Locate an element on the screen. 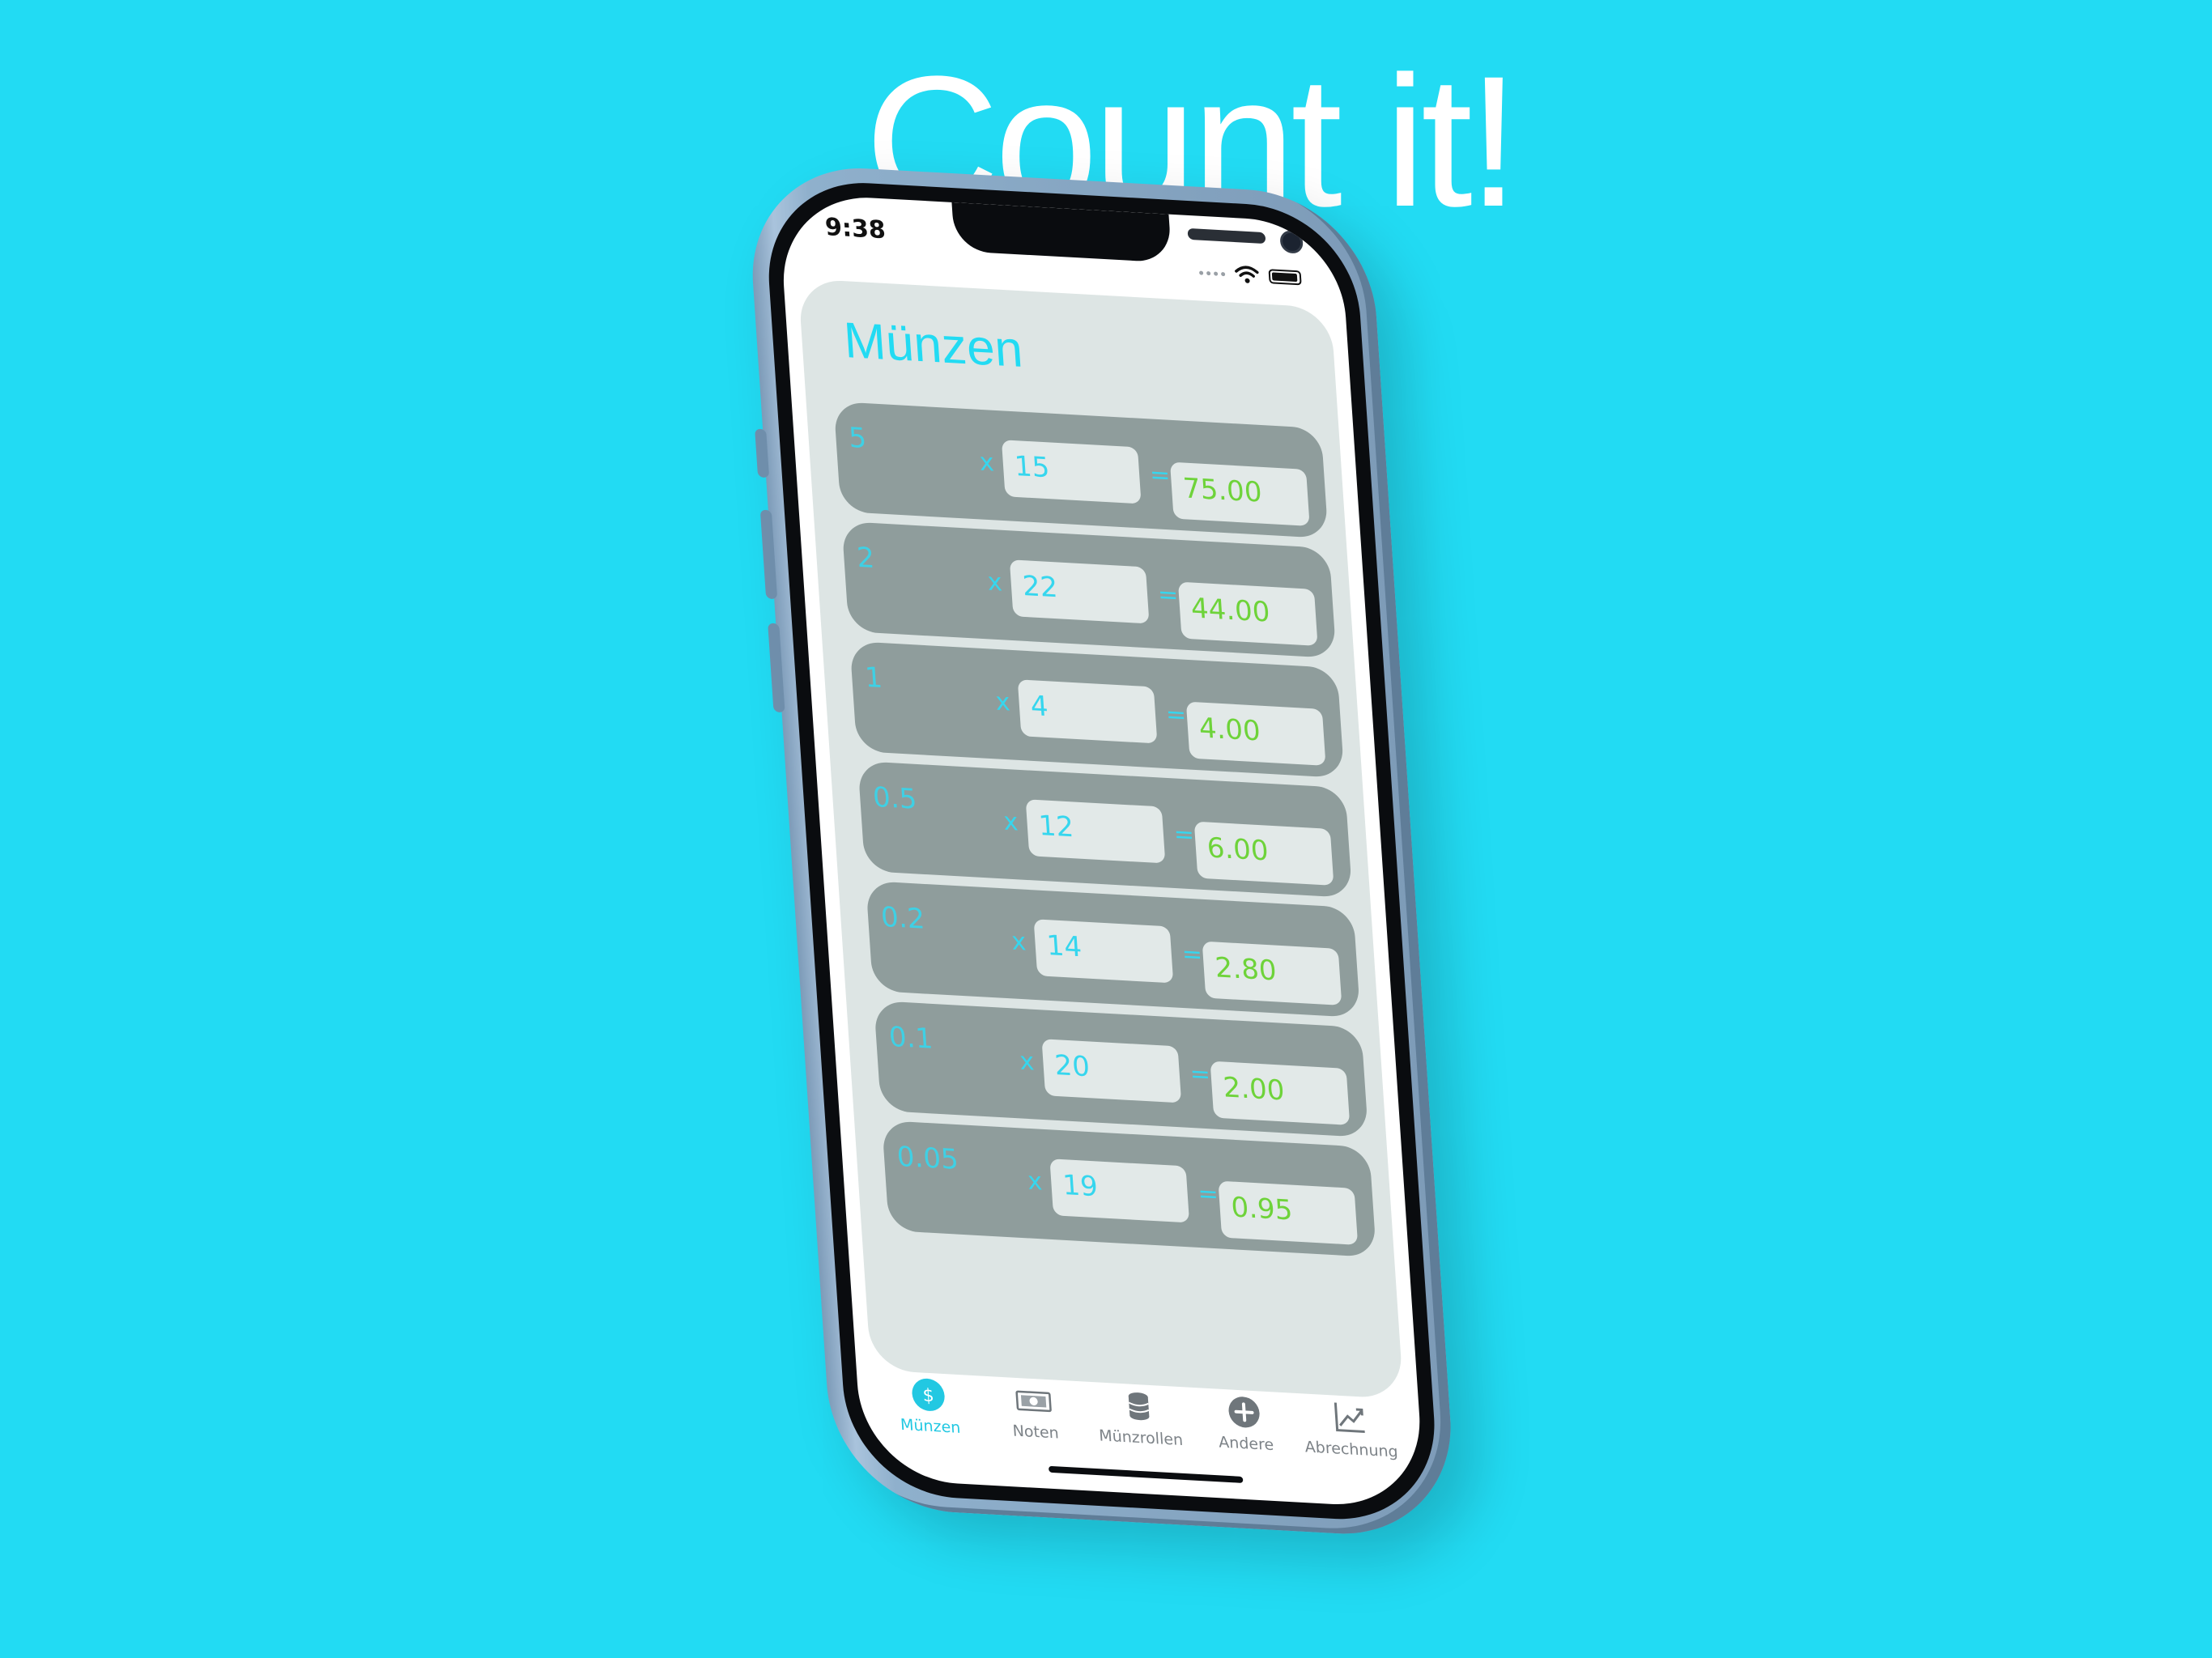 The height and width of the screenshot is (1658, 2212). quantity-input: 20 is located at coordinates (1112, 1071).